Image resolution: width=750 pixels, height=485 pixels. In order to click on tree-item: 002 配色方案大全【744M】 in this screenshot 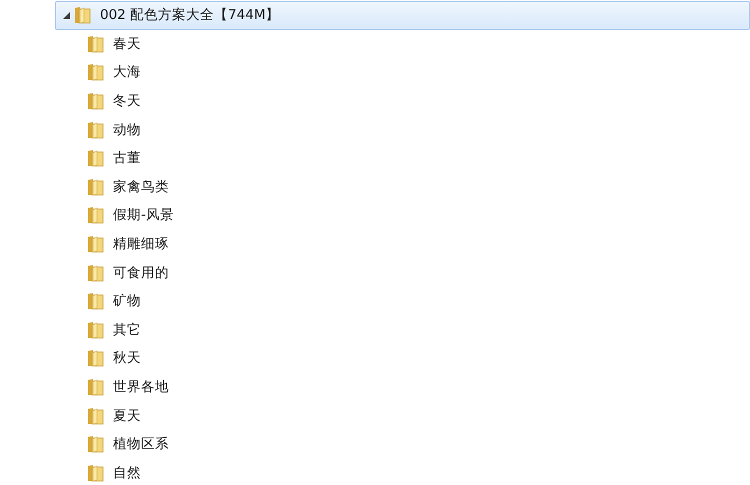, I will do `click(402, 15)`.